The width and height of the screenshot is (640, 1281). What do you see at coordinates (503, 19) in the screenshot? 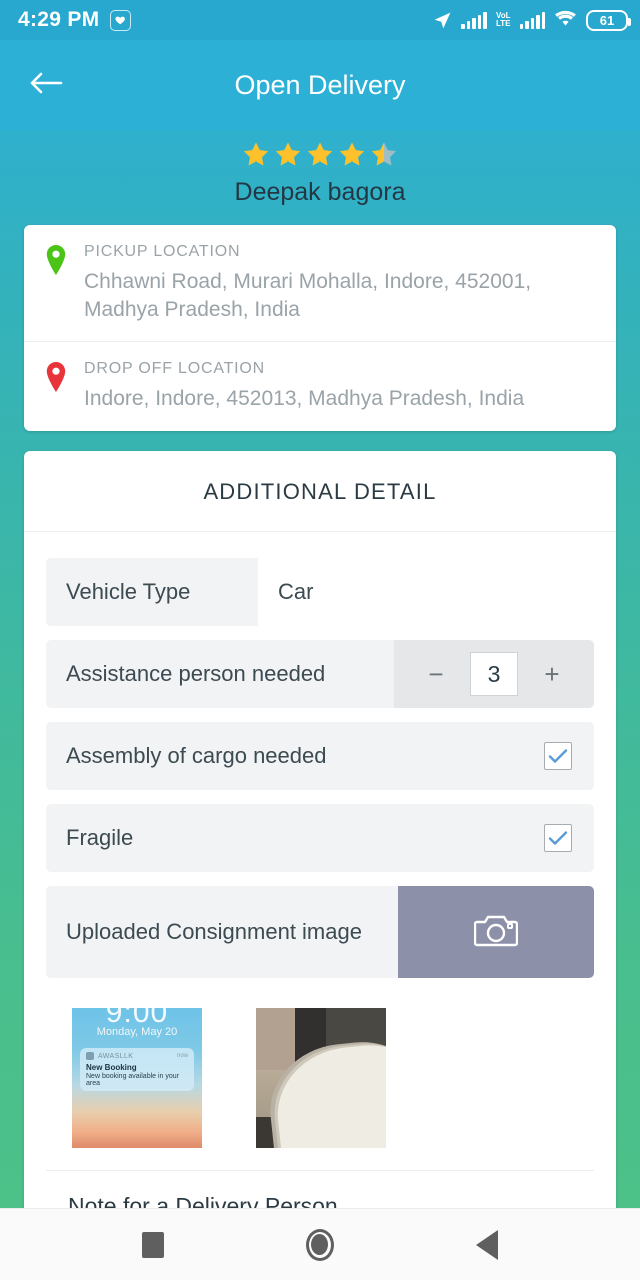
I see `volte-icon: VoL LTE` at bounding box center [503, 19].